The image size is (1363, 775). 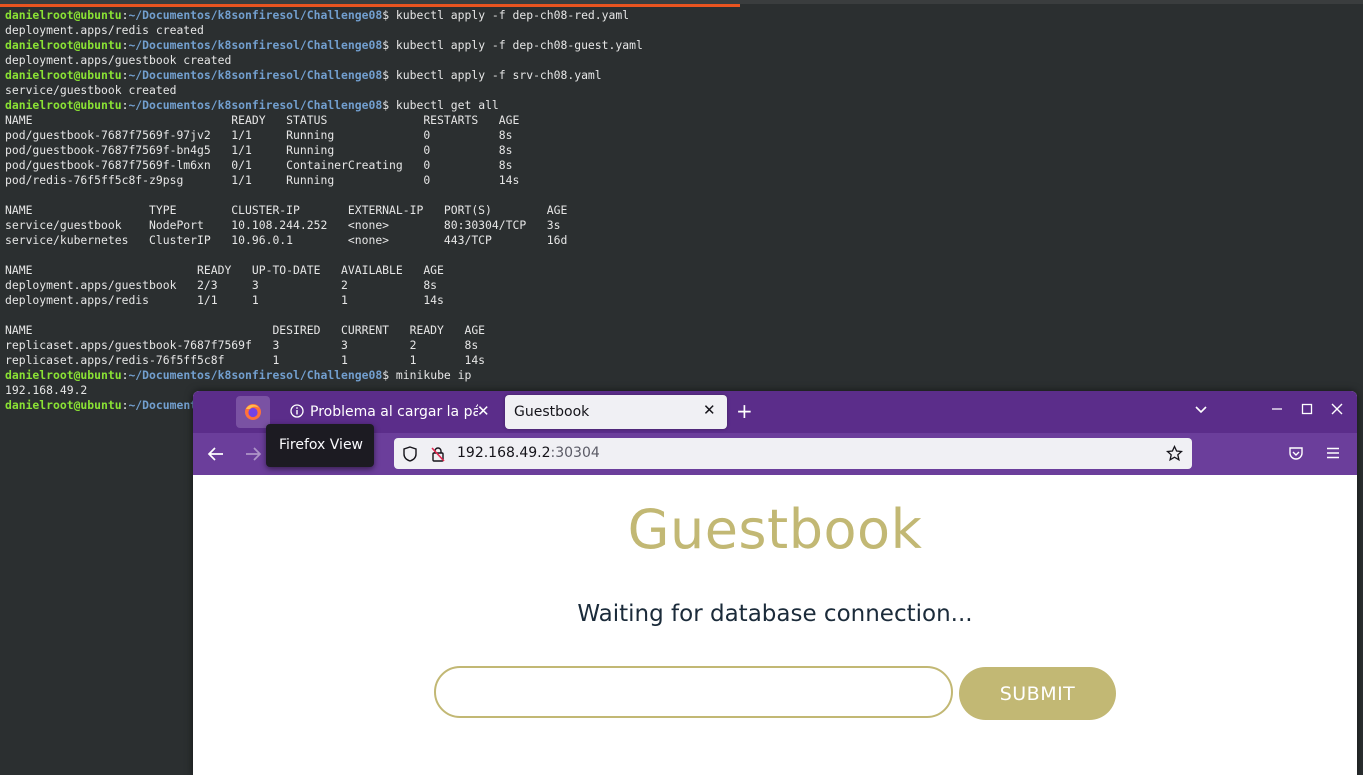 I want to click on guestbook-entry-input, so click(x=693, y=692).